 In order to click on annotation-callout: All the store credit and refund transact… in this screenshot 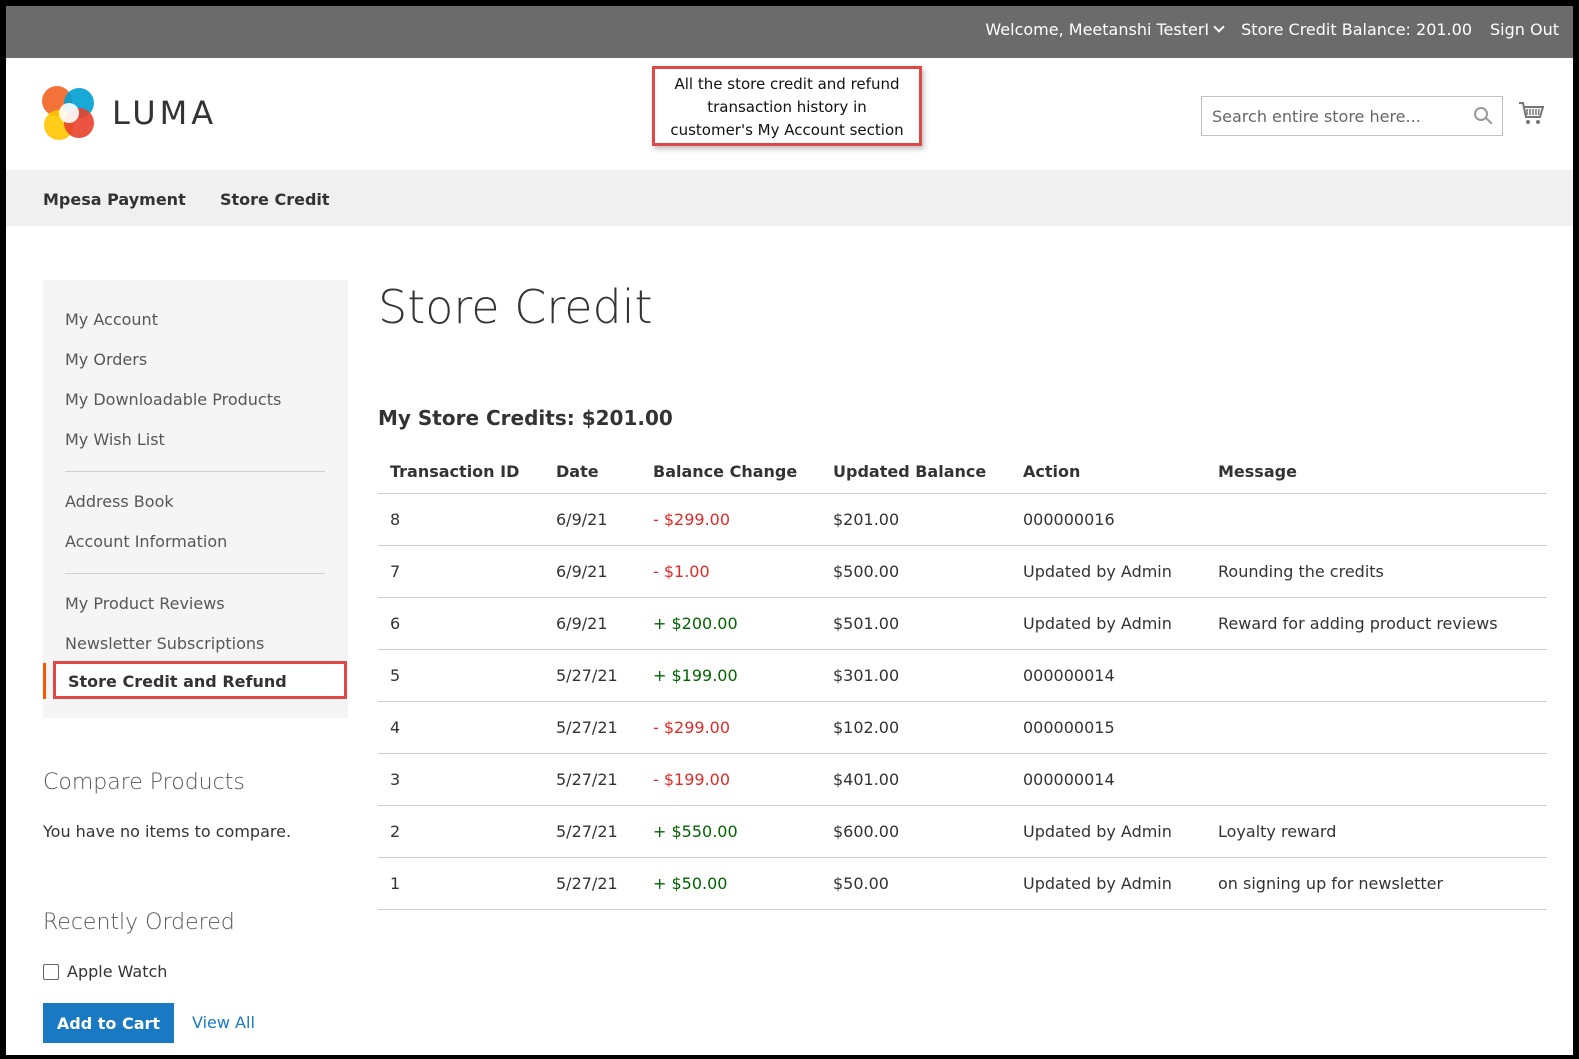, I will do `click(787, 106)`.